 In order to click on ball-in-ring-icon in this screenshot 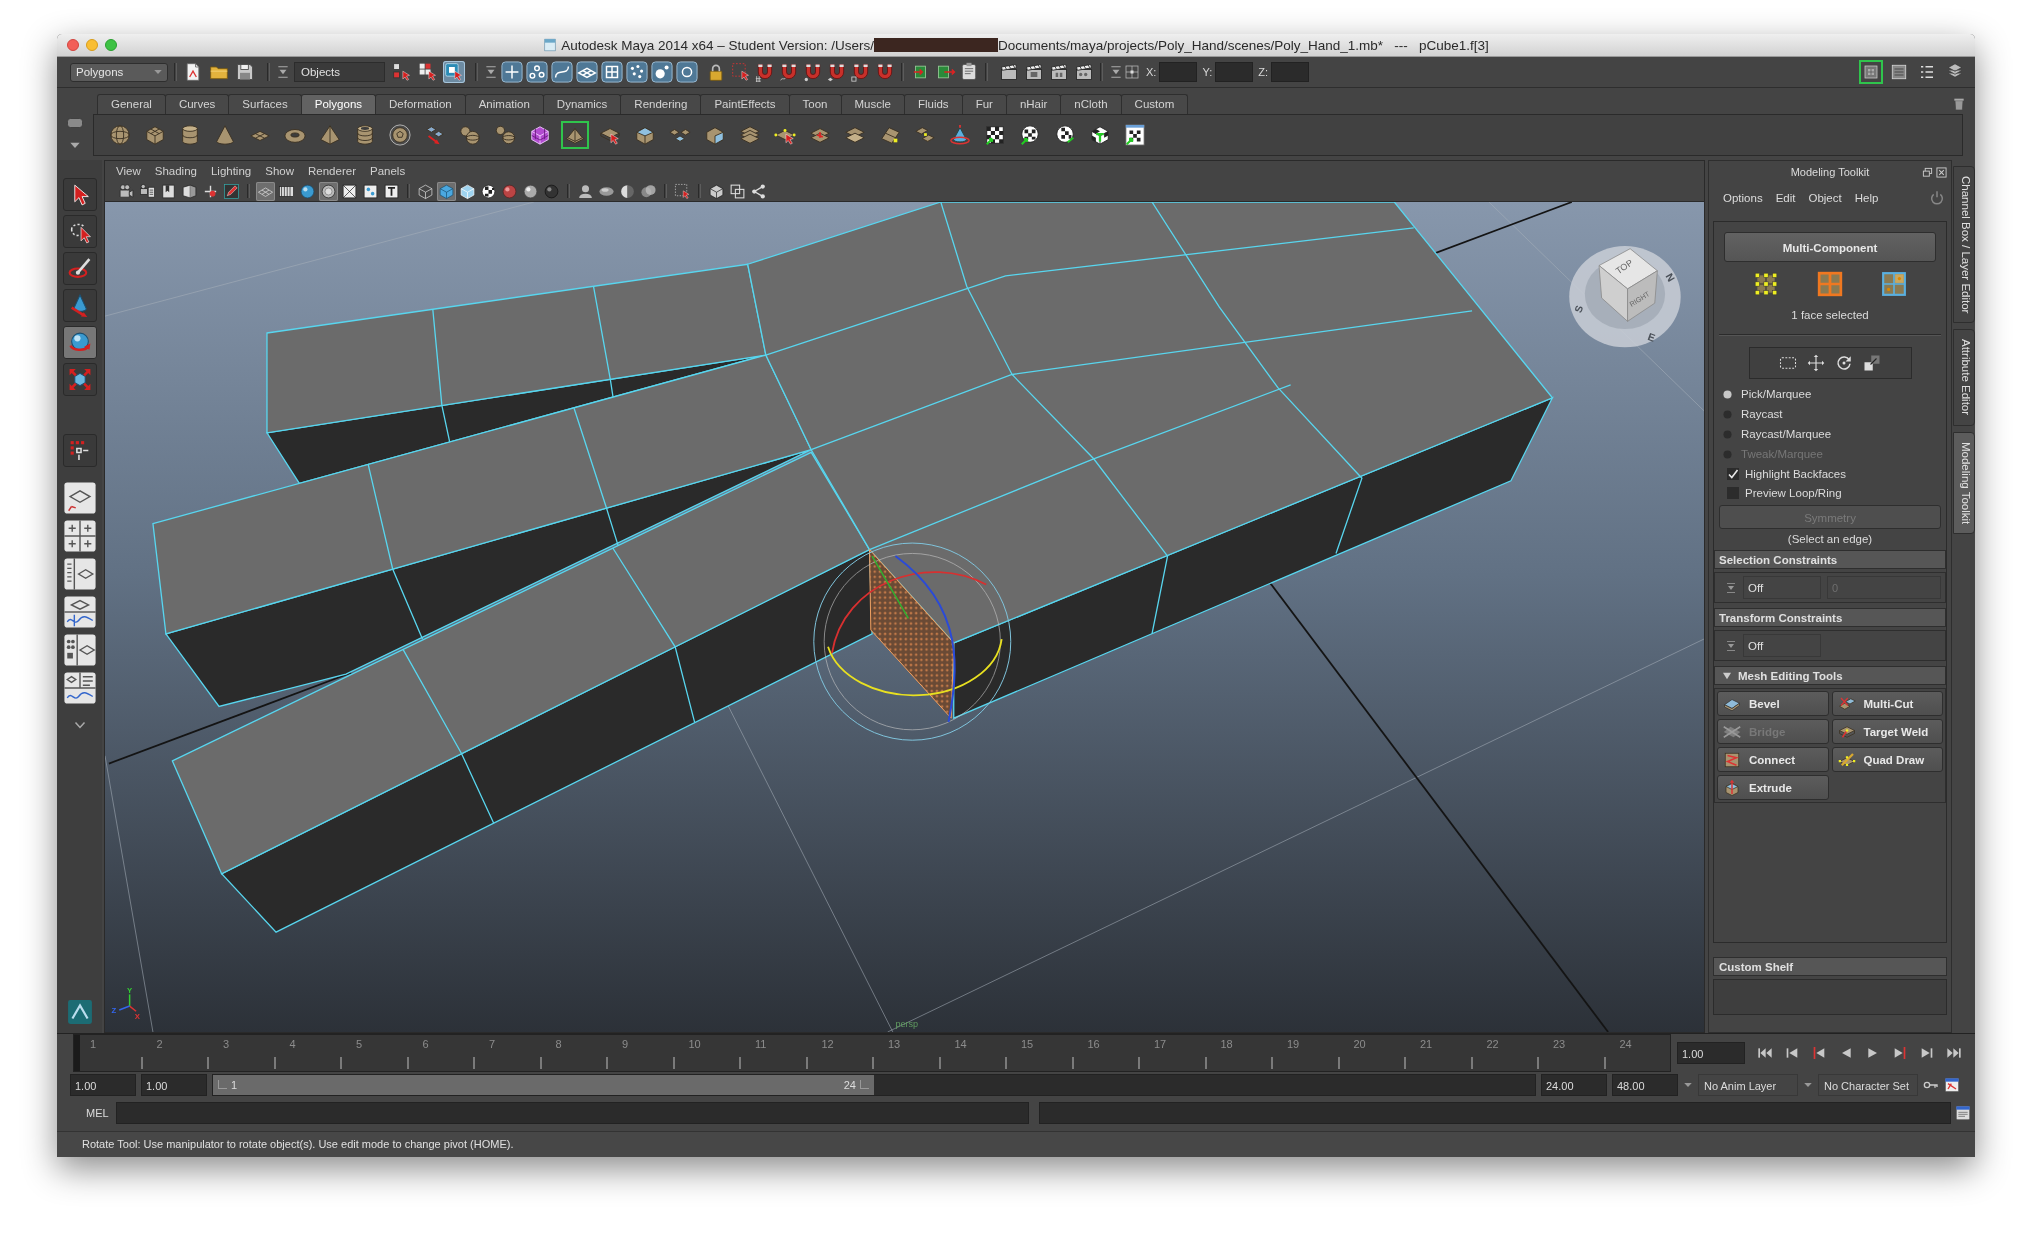, I will do `click(400, 135)`.